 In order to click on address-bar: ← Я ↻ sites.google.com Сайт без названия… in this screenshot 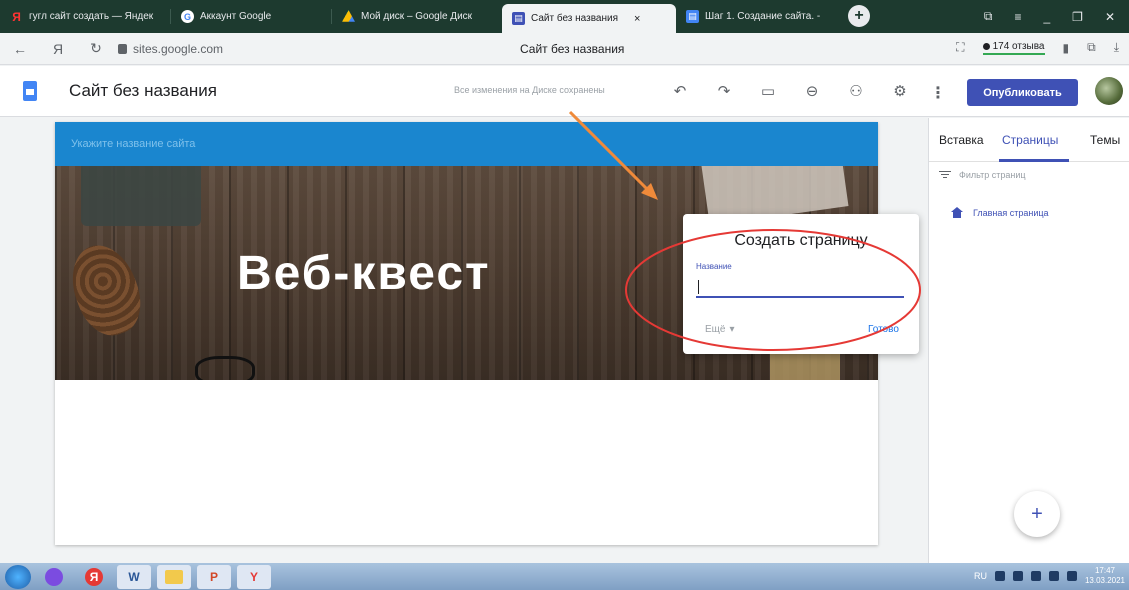, I will do `click(564, 49)`.